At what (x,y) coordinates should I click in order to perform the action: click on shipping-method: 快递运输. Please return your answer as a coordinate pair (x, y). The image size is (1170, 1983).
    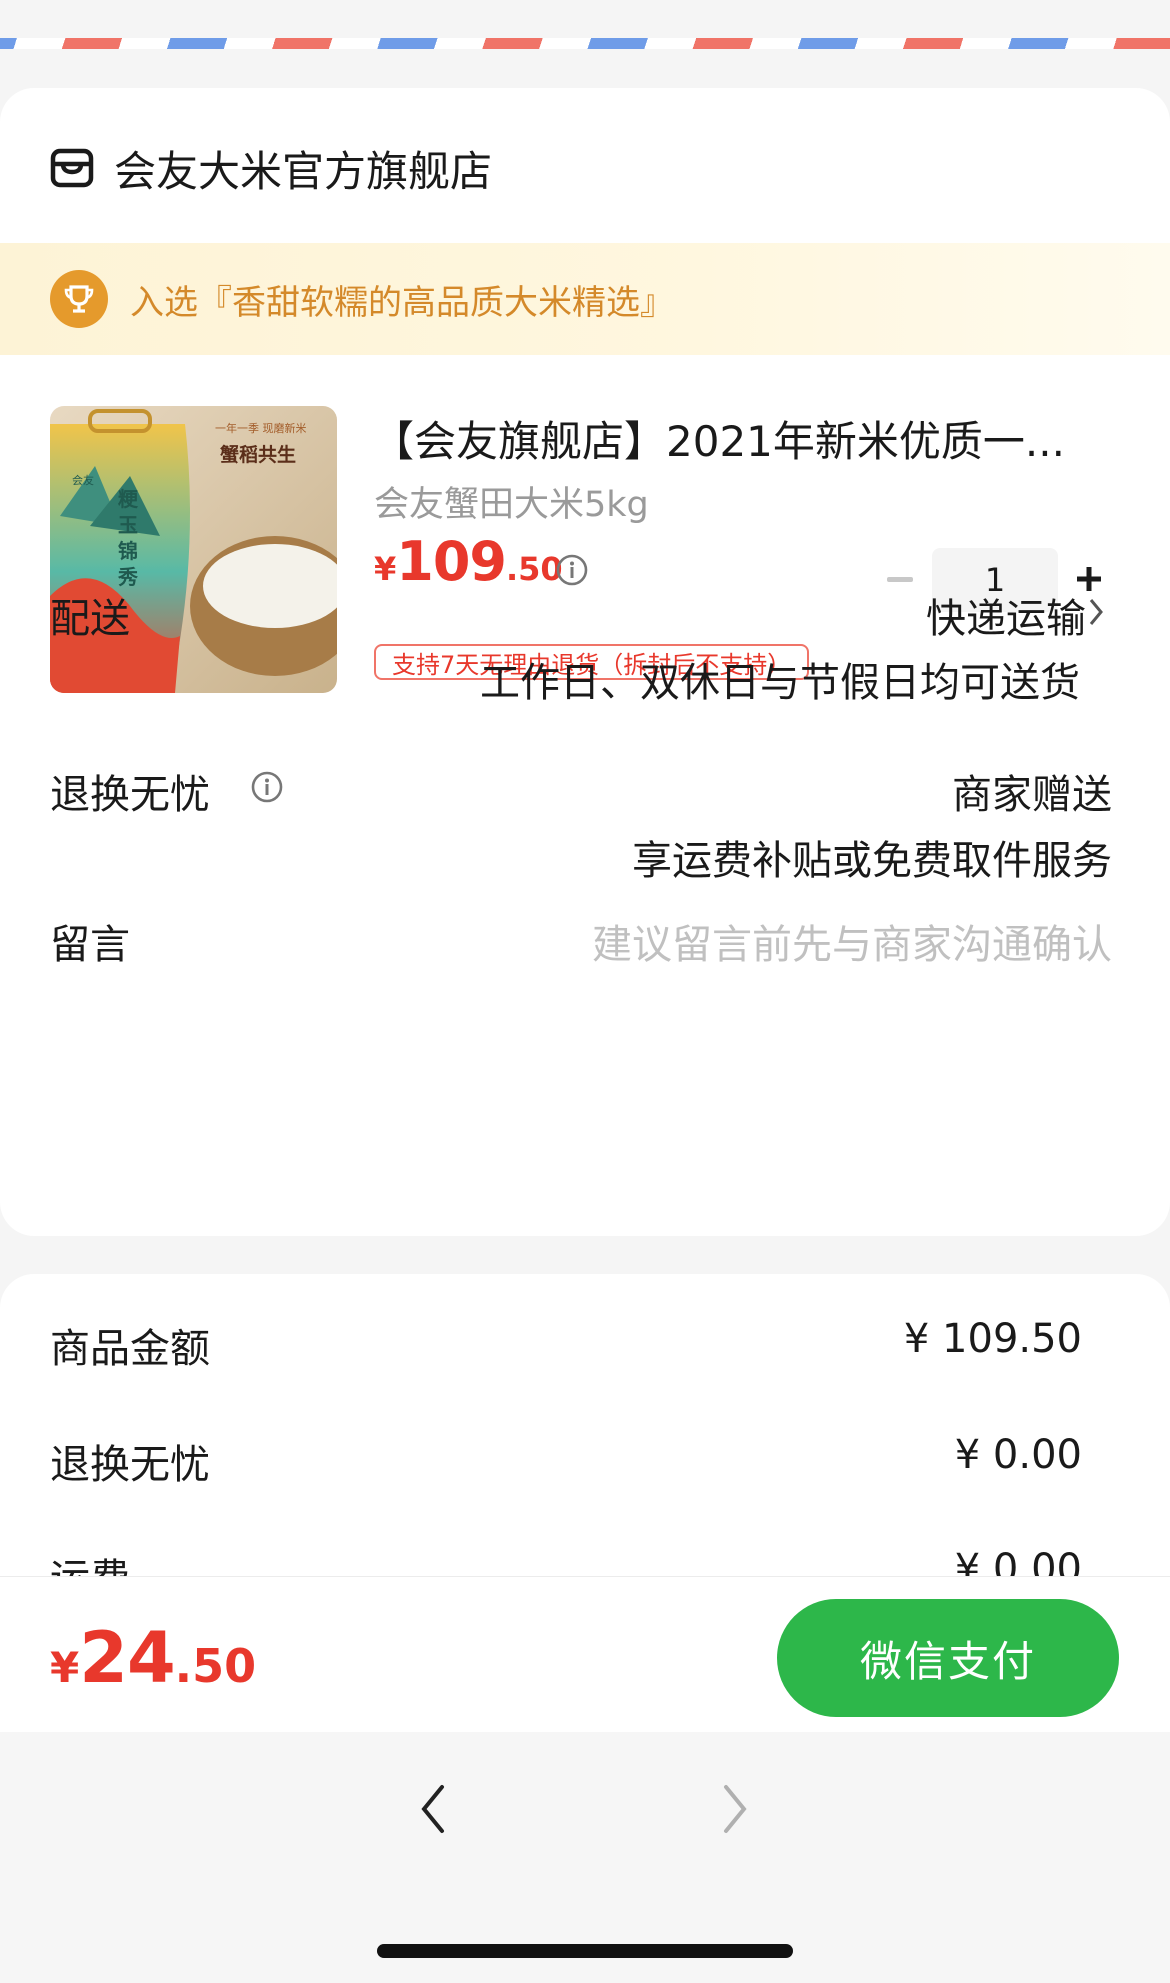
    Looking at the image, I should click on (1006, 615).